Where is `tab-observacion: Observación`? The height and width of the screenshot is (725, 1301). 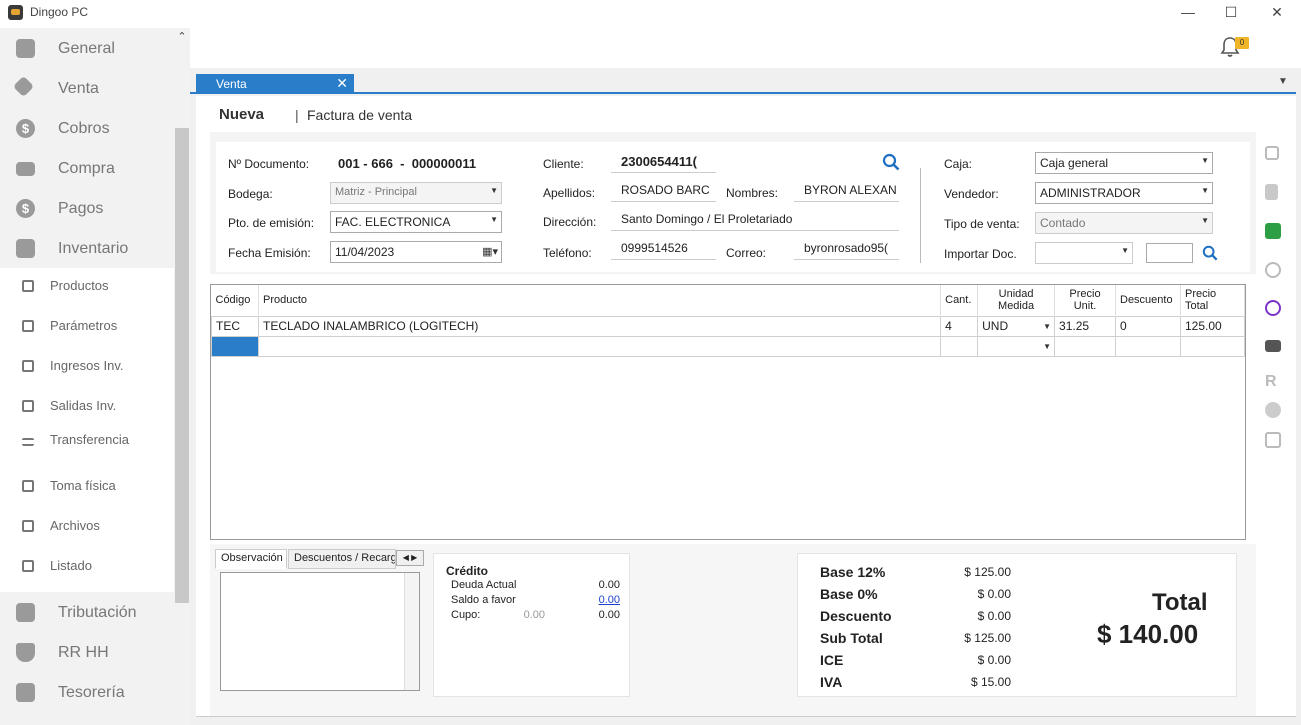
tab-observacion: Observación is located at coordinates (251, 559).